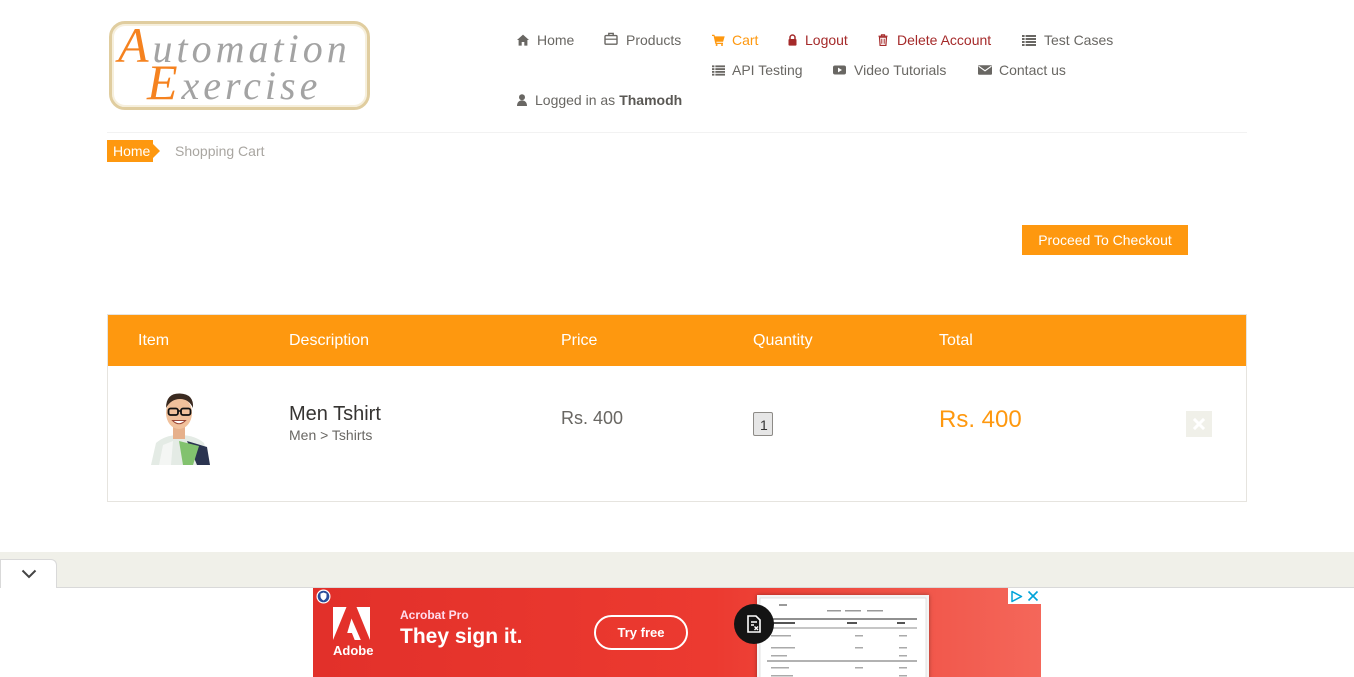  What do you see at coordinates (220, 151) in the screenshot?
I see `breadcrumb-current: Shopping Cart` at bounding box center [220, 151].